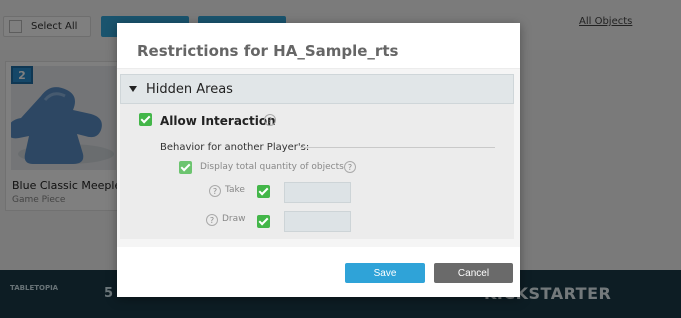  What do you see at coordinates (185, 167) in the screenshot?
I see `display-quantity-checkbox` at bounding box center [185, 167].